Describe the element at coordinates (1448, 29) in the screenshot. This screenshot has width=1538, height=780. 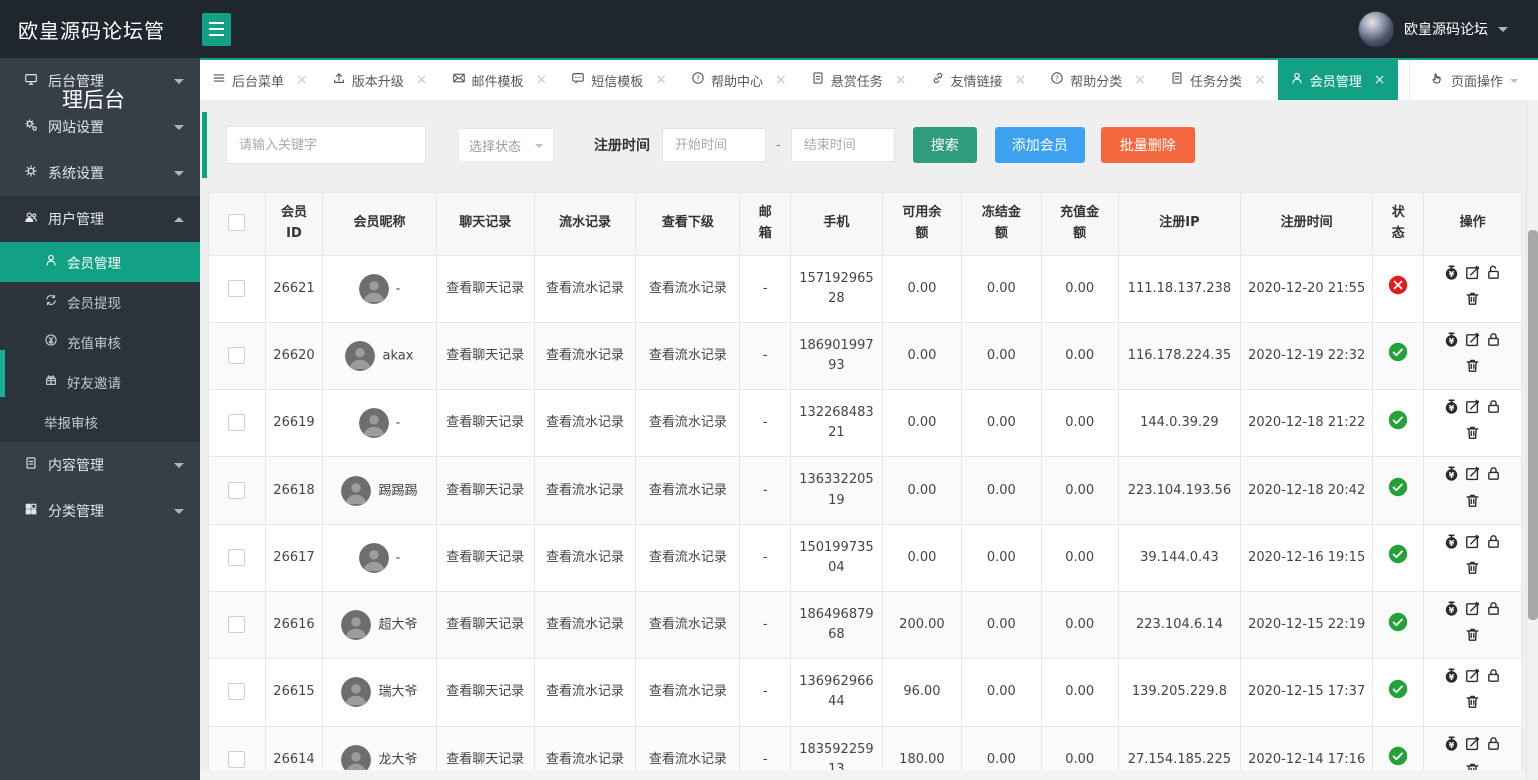
I see `user-menu: 欧皇源码论坛` at that location.